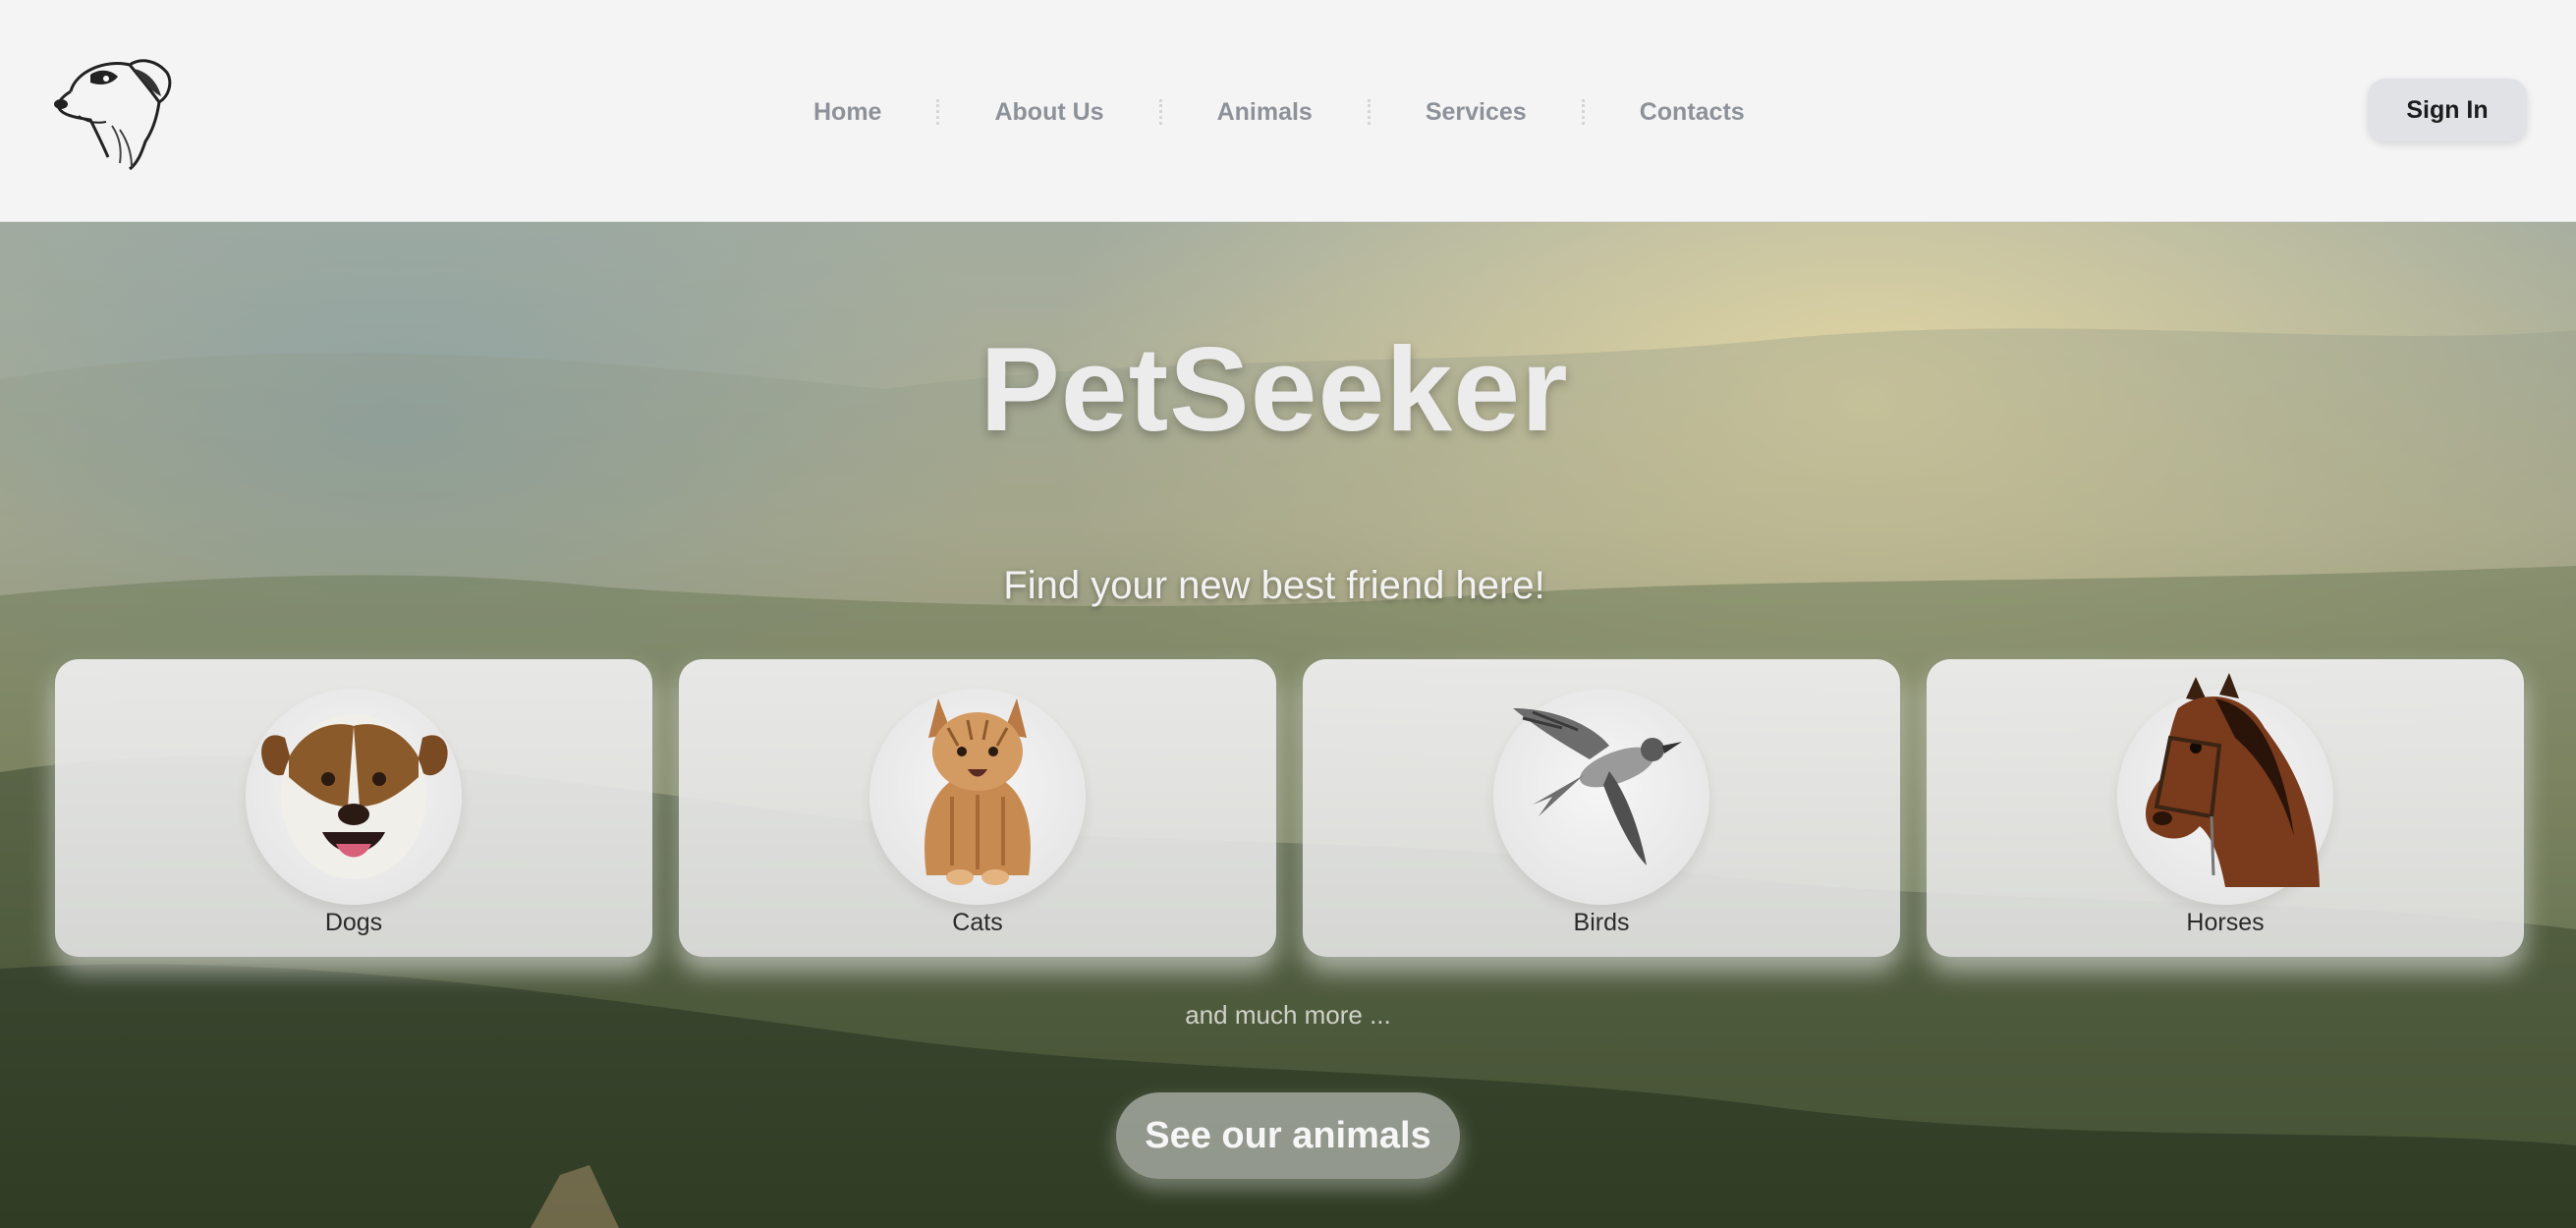  I want to click on dog-head-icon, so click(115, 111).